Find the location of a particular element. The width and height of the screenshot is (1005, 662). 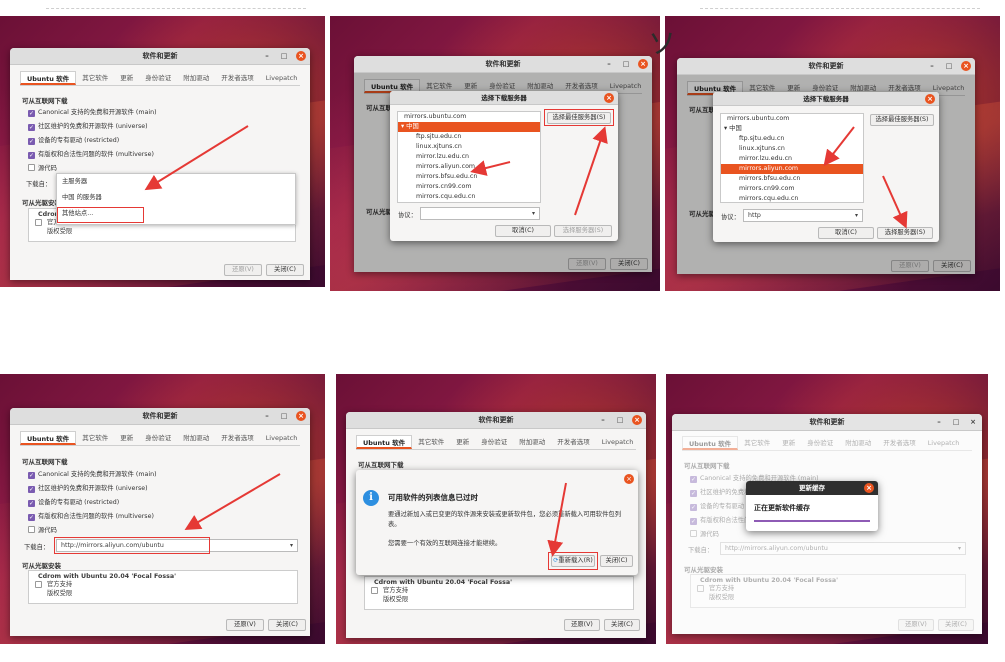

menu-item-china-server: 中国 的服务器 is located at coordinates (176, 198).